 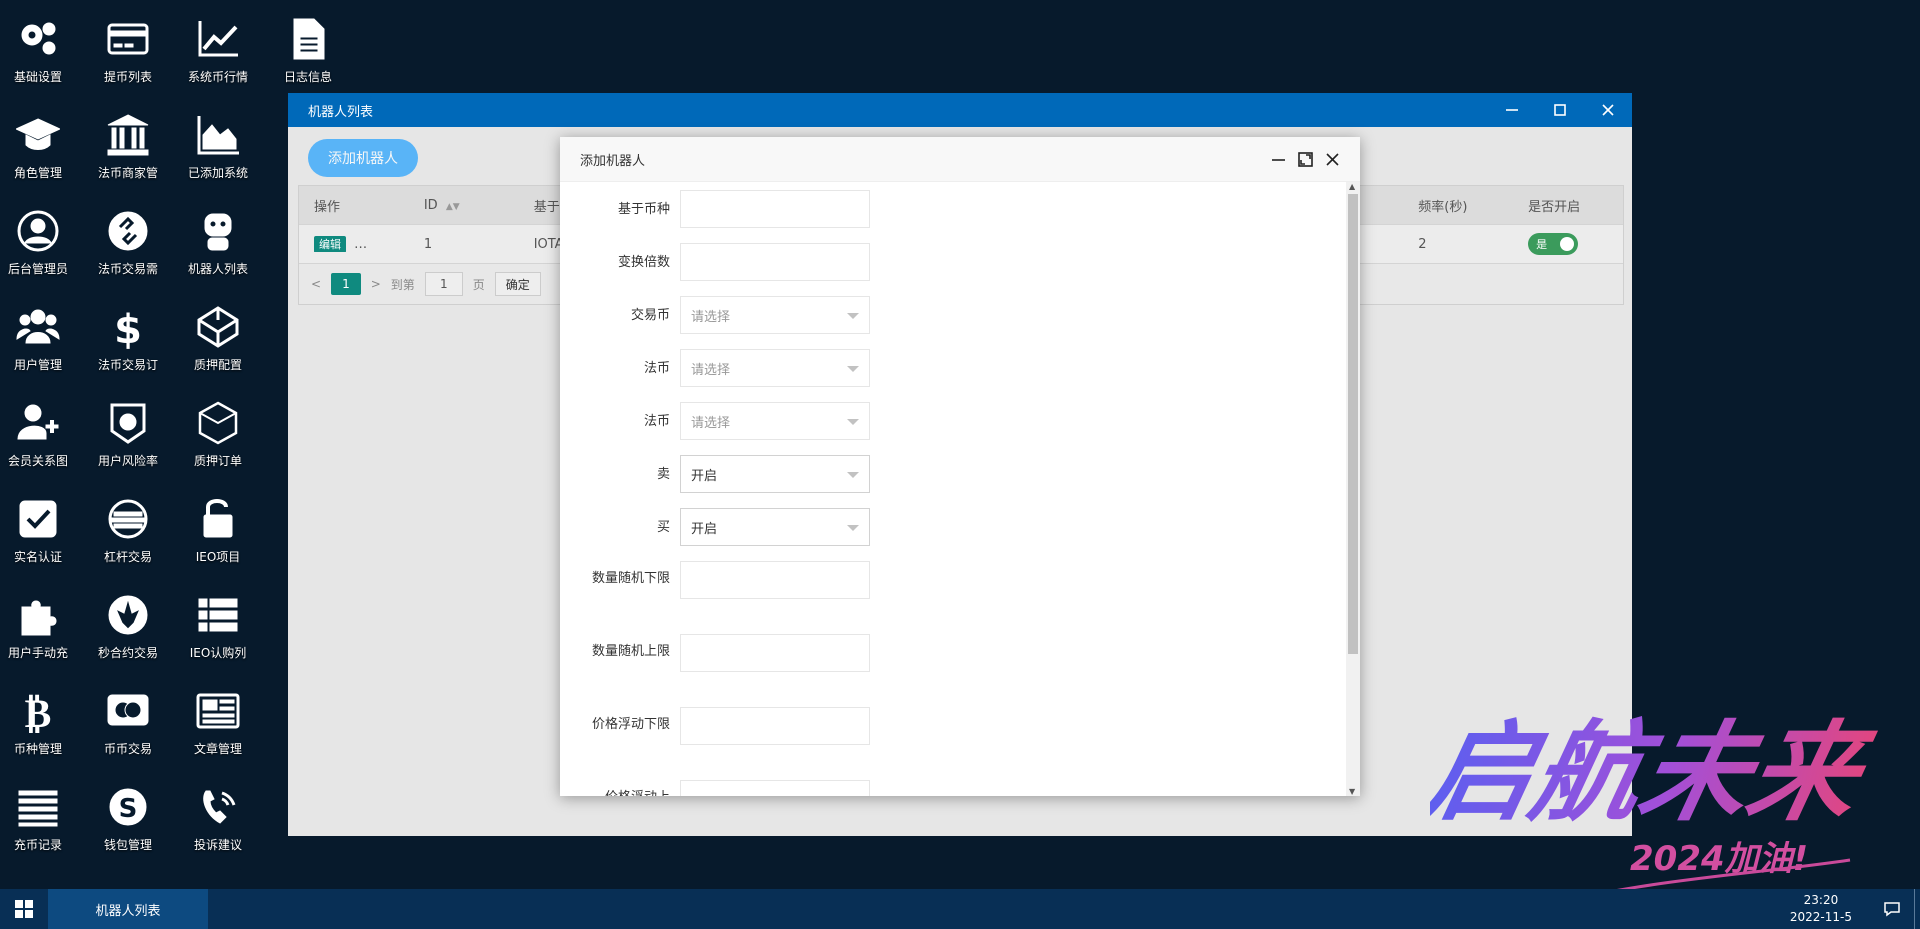 What do you see at coordinates (128, 525) in the screenshot?
I see `desktop-icon-18: 杠杆交易` at bounding box center [128, 525].